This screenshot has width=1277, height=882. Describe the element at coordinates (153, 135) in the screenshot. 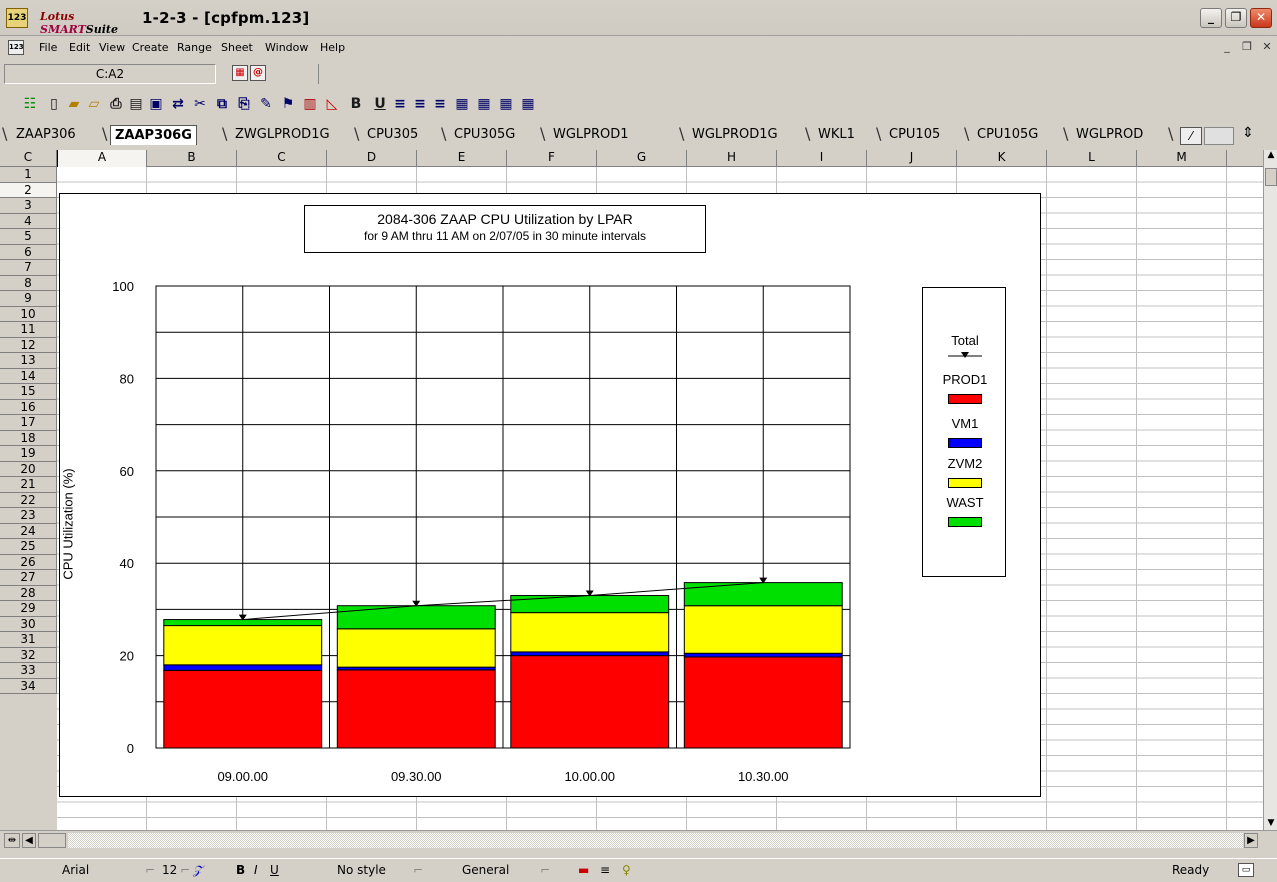

I see `tab-zaap306g: ZAAP306G` at that location.